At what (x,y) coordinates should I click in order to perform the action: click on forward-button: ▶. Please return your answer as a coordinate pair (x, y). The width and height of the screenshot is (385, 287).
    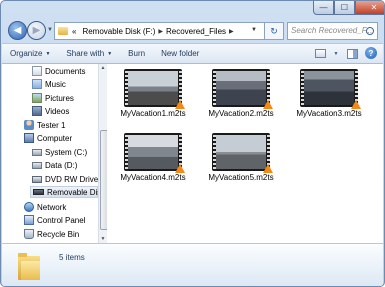
    Looking at the image, I should click on (36, 30).